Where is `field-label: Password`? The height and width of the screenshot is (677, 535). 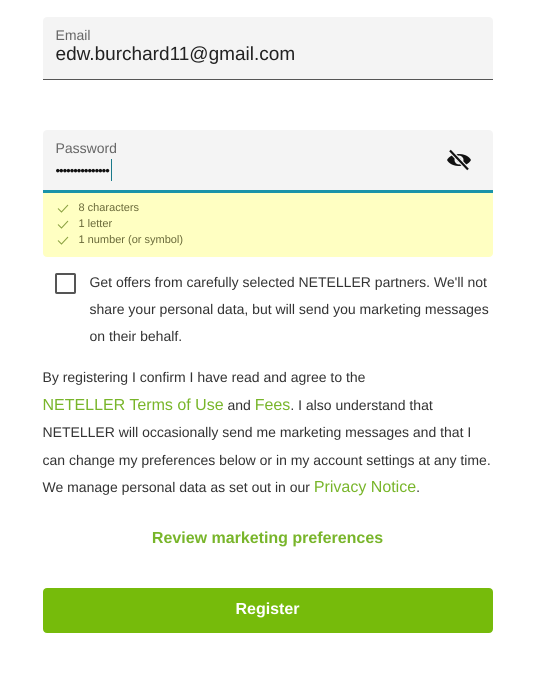
field-label: Password is located at coordinates (86, 148).